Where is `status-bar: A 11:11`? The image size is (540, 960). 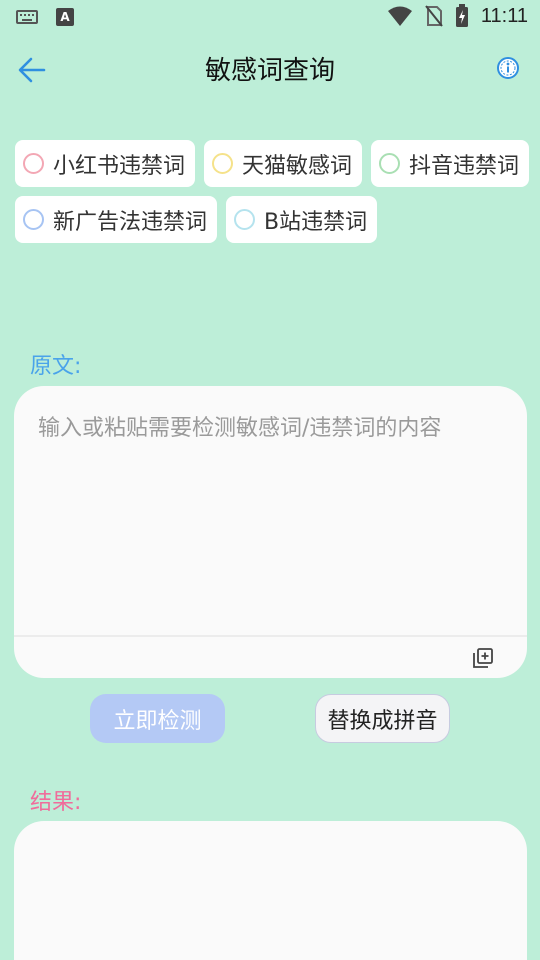 status-bar: A 11:11 is located at coordinates (270, 18).